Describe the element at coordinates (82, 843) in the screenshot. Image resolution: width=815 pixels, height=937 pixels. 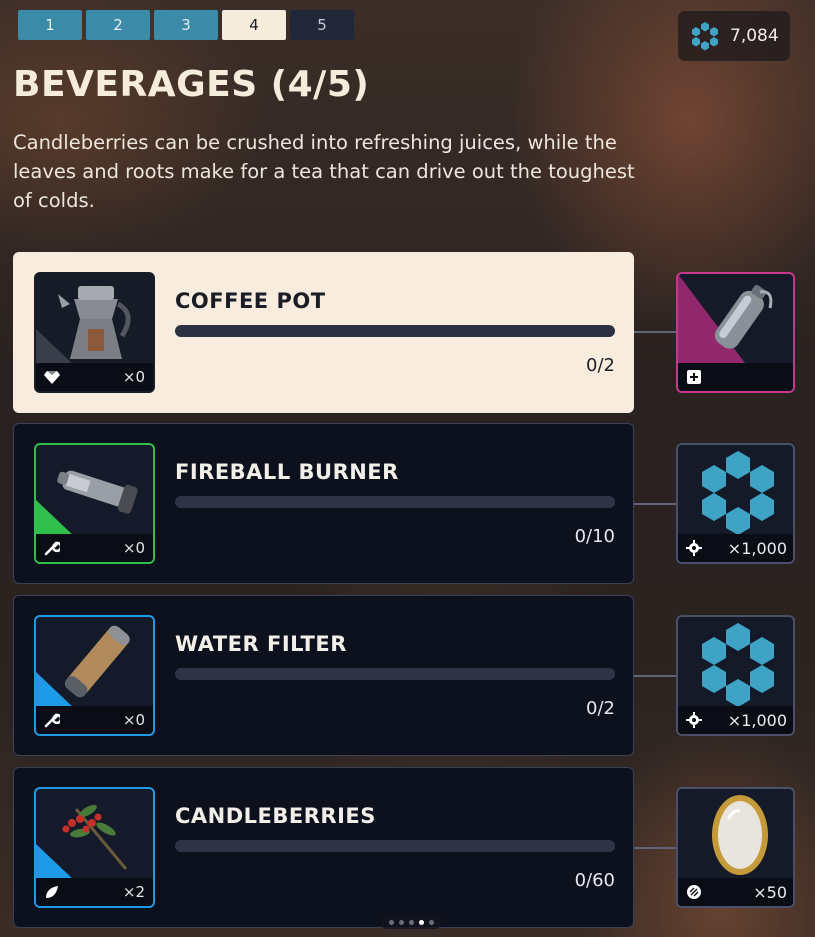
I see `berry-sprig-icon` at that location.